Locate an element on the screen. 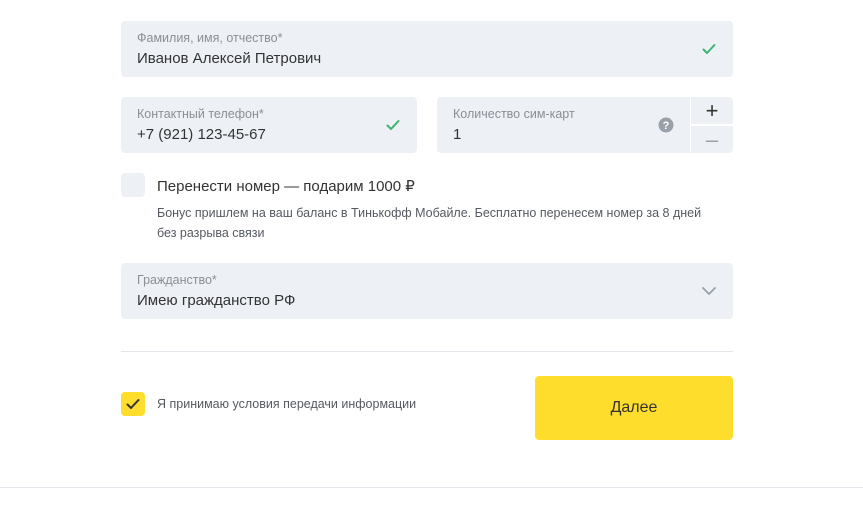 The height and width of the screenshot is (515, 863). next-button-label: Далее is located at coordinates (634, 407).